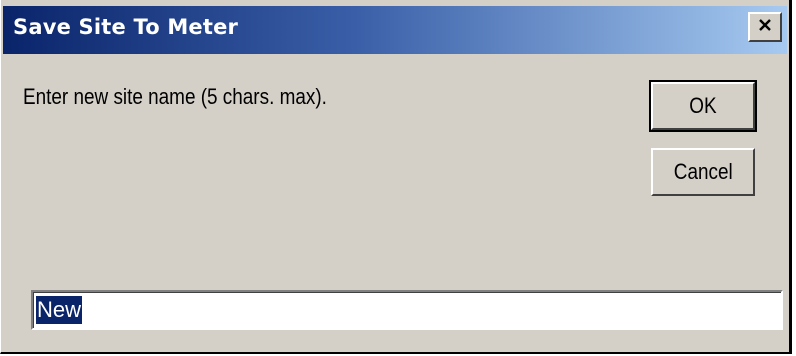  Describe the element at coordinates (126, 27) in the screenshot. I see `window-title: Save Site To Meter` at that location.